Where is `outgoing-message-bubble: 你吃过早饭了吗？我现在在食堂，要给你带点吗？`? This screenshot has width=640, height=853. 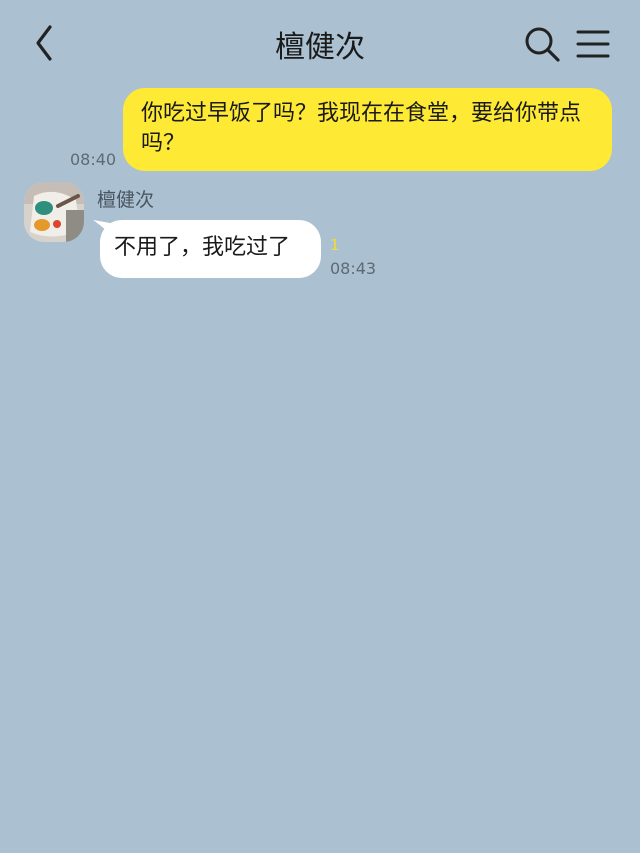 outgoing-message-bubble: 你吃过早饭了吗？我现在在食堂，要给你带点吗？ is located at coordinates (367, 129).